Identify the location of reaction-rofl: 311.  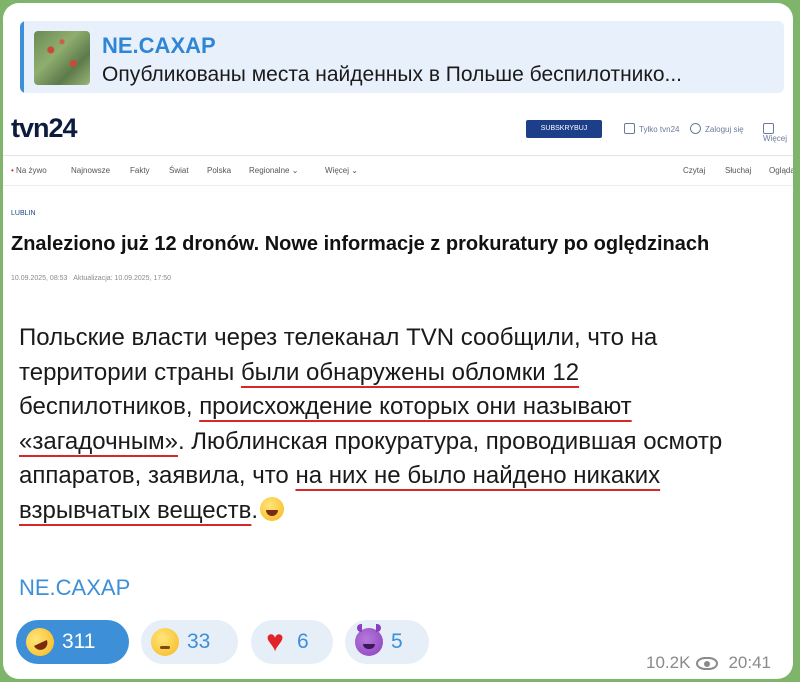
(72, 642).